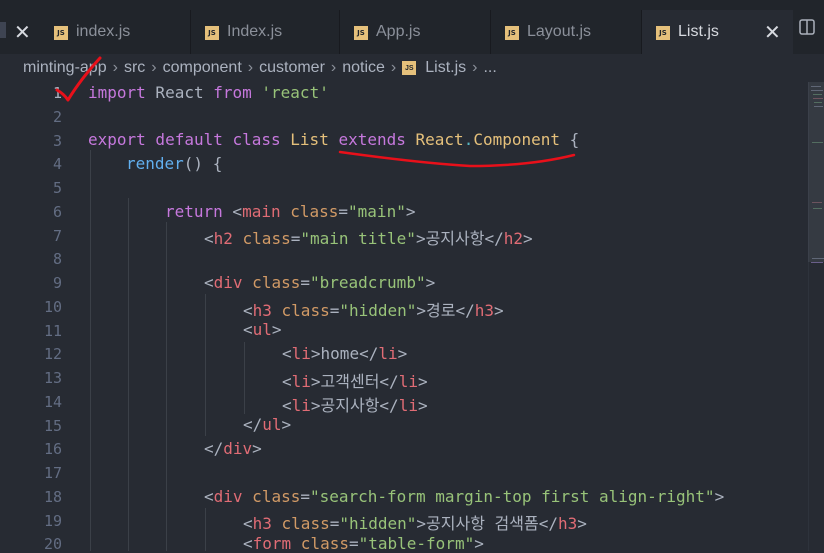 The width and height of the screenshot is (824, 553). What do you see at coordinates (816, 172) in the screenshot?
I see `scrollbar-thumb` at bounding box center [816, 172].